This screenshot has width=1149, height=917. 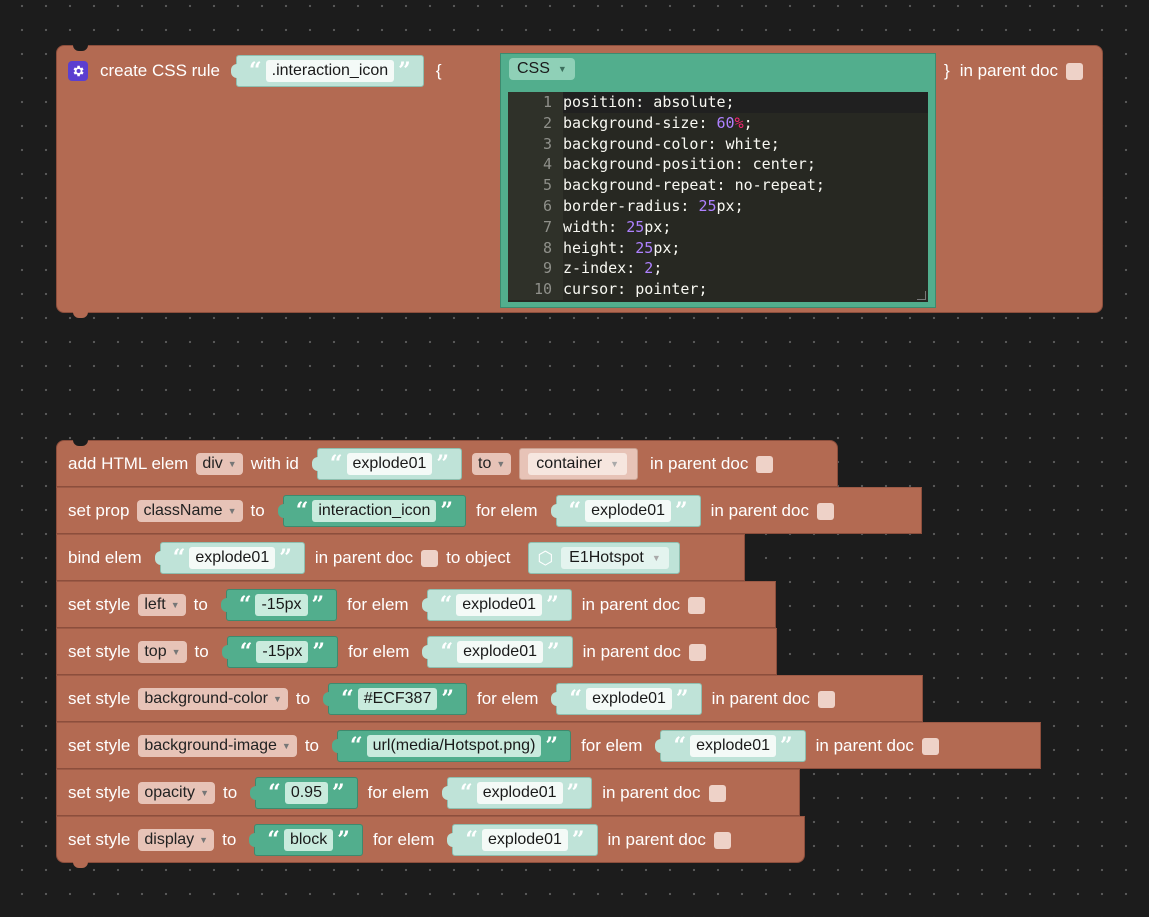 What do you see at coordinates (689, 164) in the screenshot?
I see `code-text: background-position: center;` at bounding box center [689, 164].